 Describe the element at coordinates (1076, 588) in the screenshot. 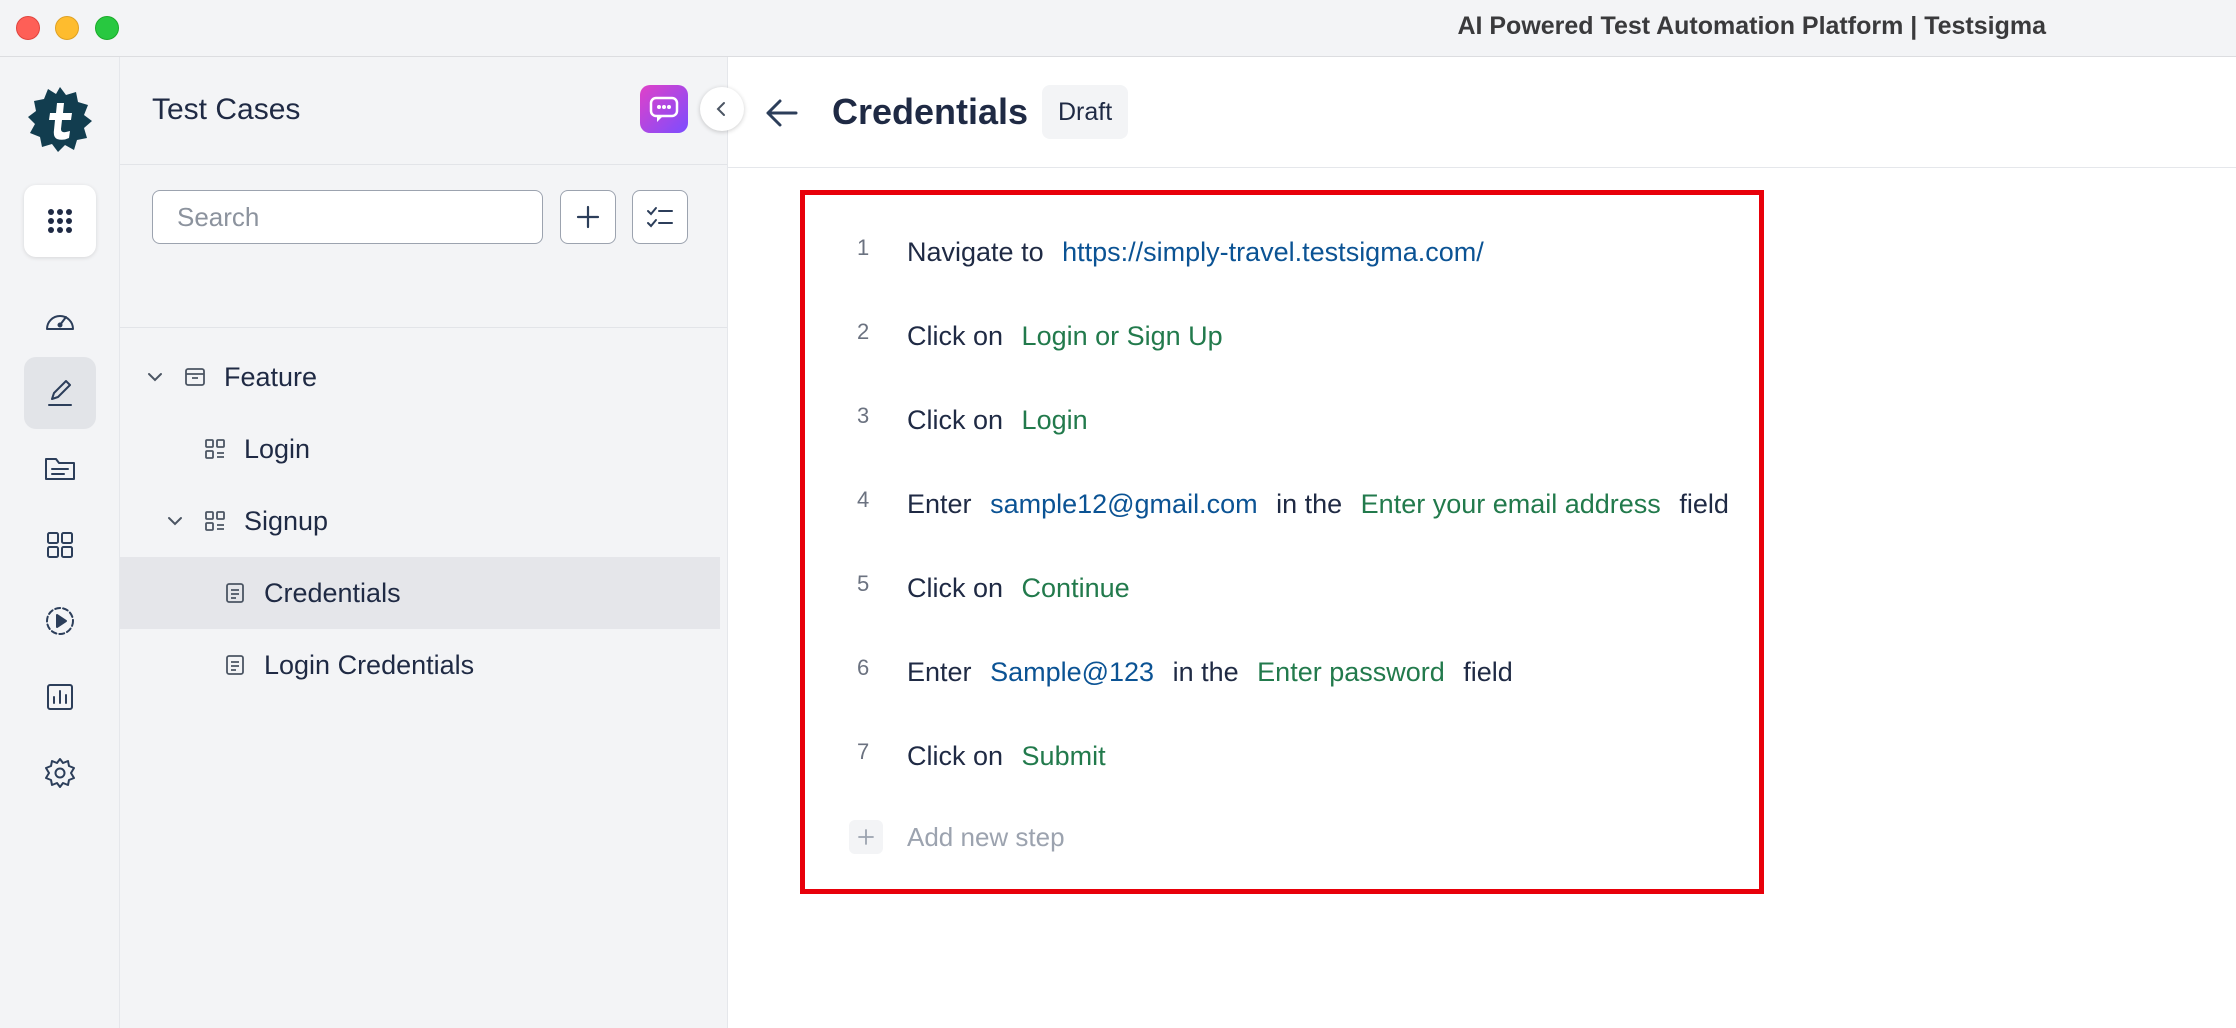

I see `step-element: Continue` at that location.